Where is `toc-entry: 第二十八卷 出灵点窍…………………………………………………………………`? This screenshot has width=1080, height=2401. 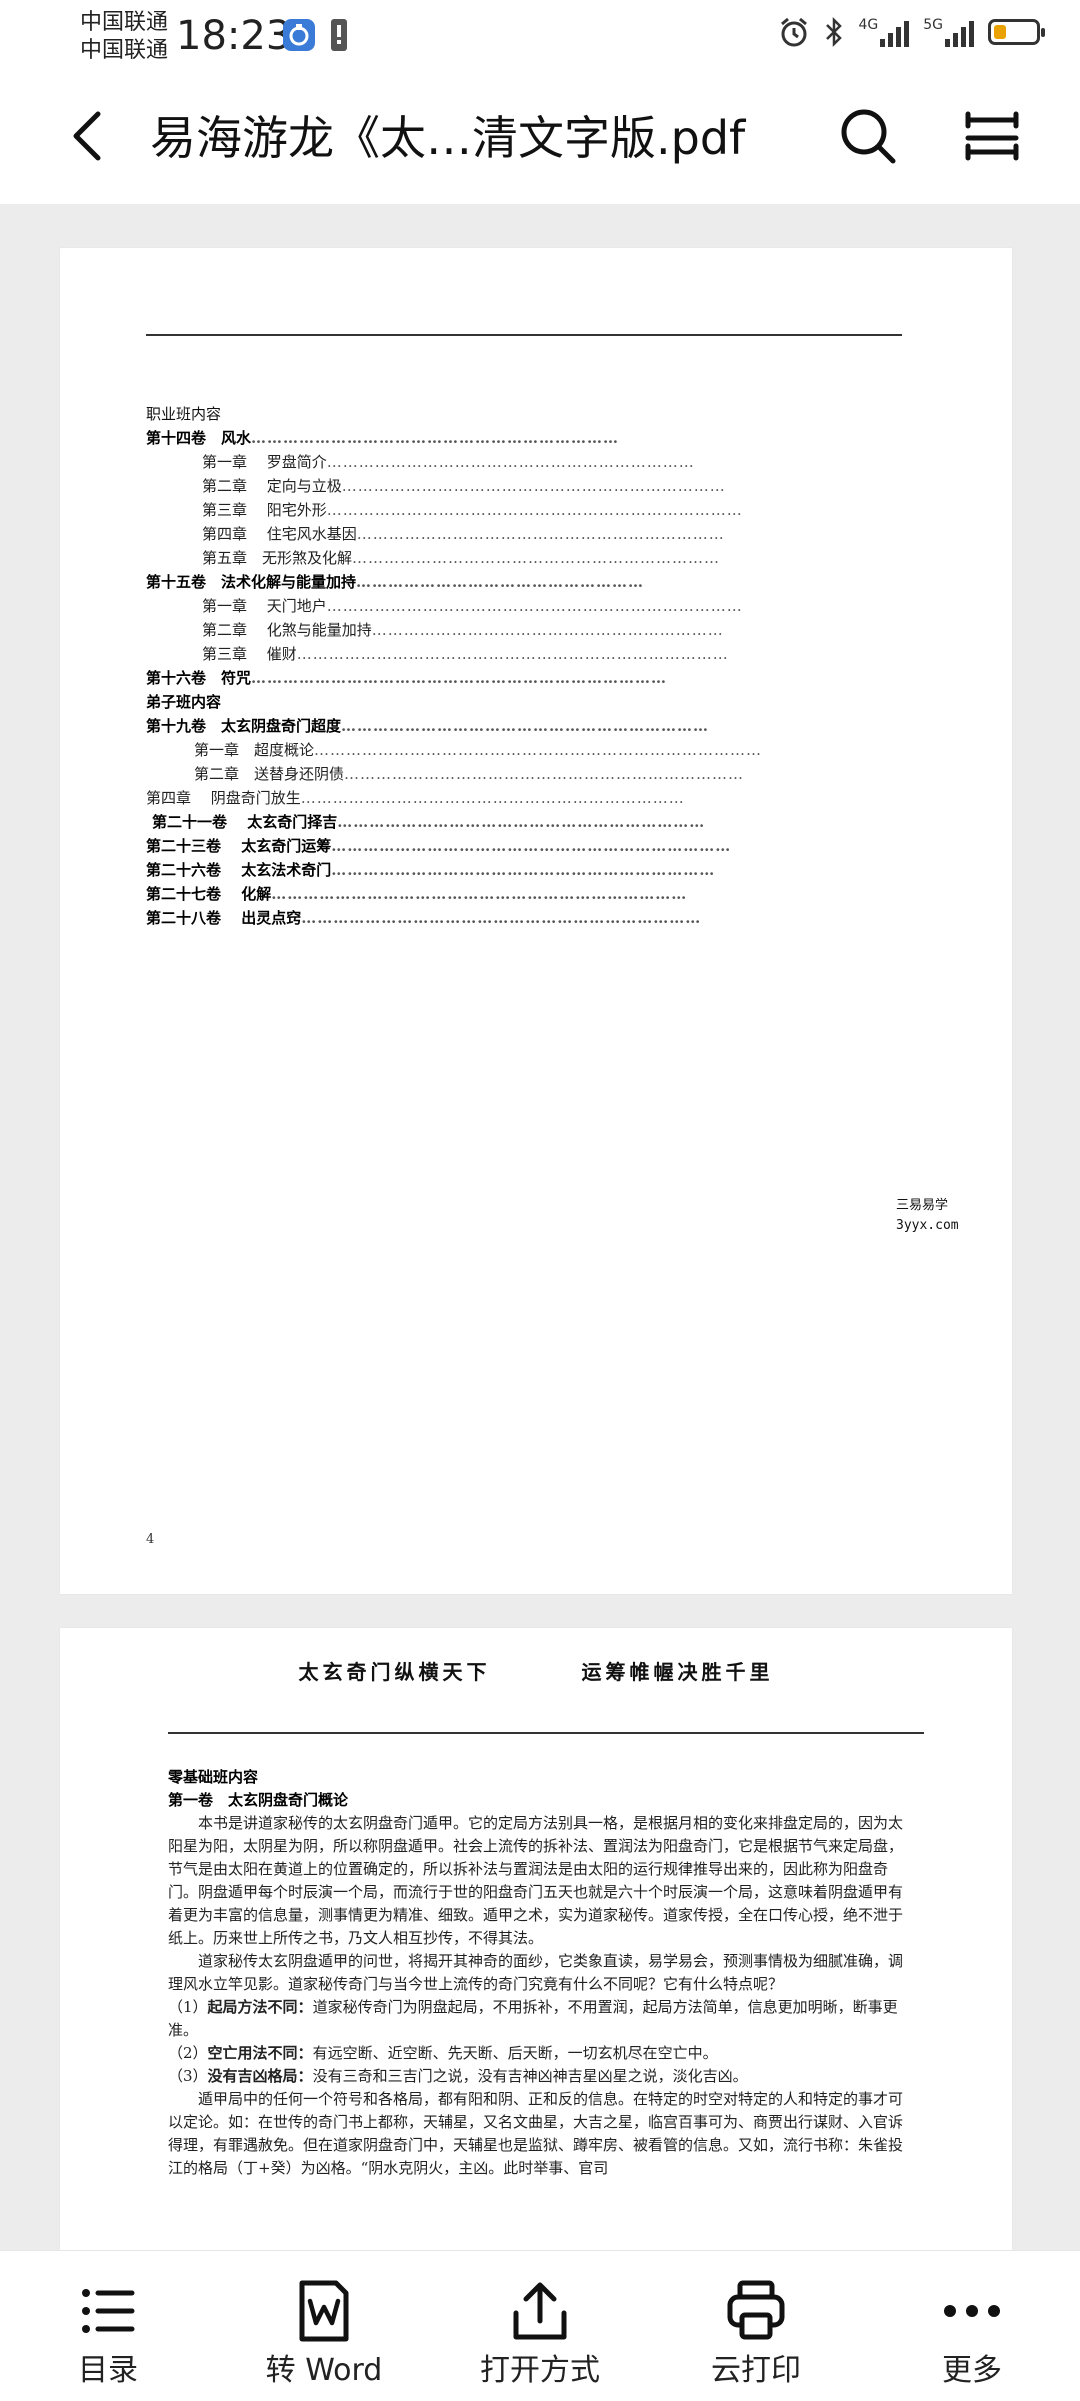
toc-entry: 第二十八卷 出灵点窍………………………………………………………………… is located at coordinates (526, 918).